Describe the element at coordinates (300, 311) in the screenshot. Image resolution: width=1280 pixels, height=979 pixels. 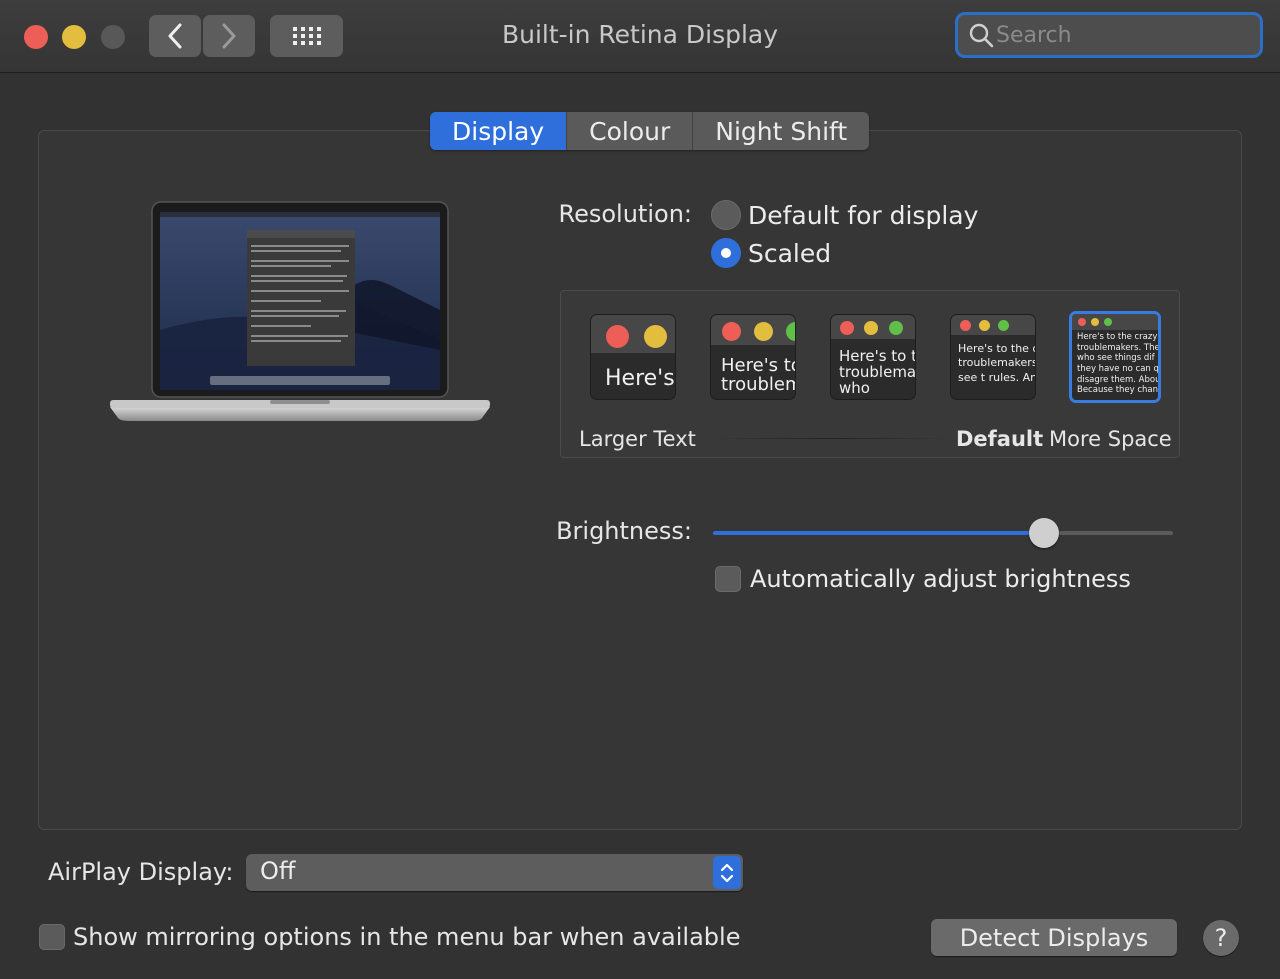
I see `macbook-illustration` at that location.